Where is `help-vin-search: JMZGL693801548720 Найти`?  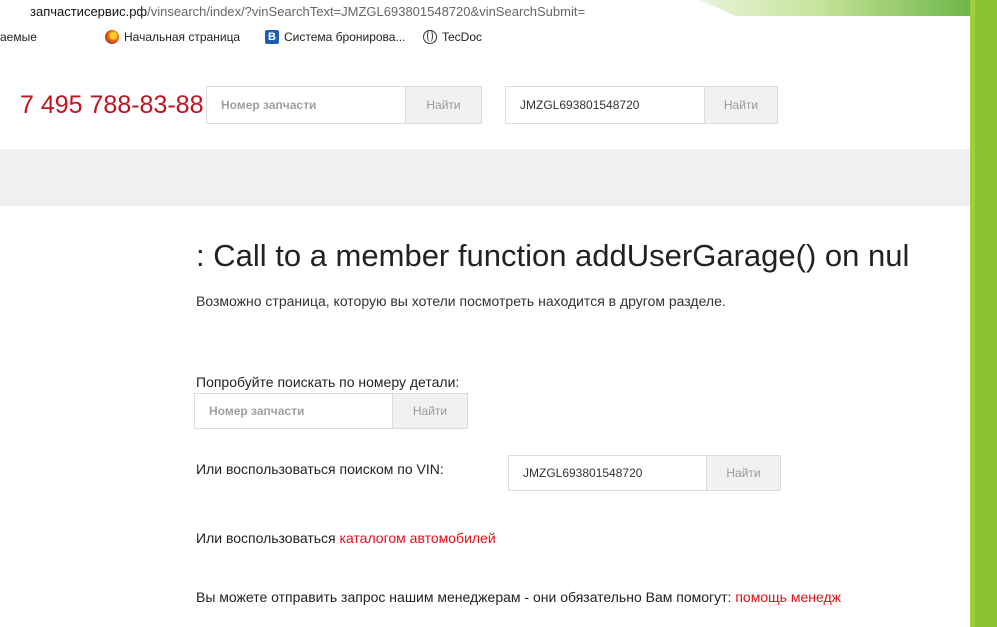
help-vin-search: JMZGL693801548720 Найти is located at coordinates (644, 473).